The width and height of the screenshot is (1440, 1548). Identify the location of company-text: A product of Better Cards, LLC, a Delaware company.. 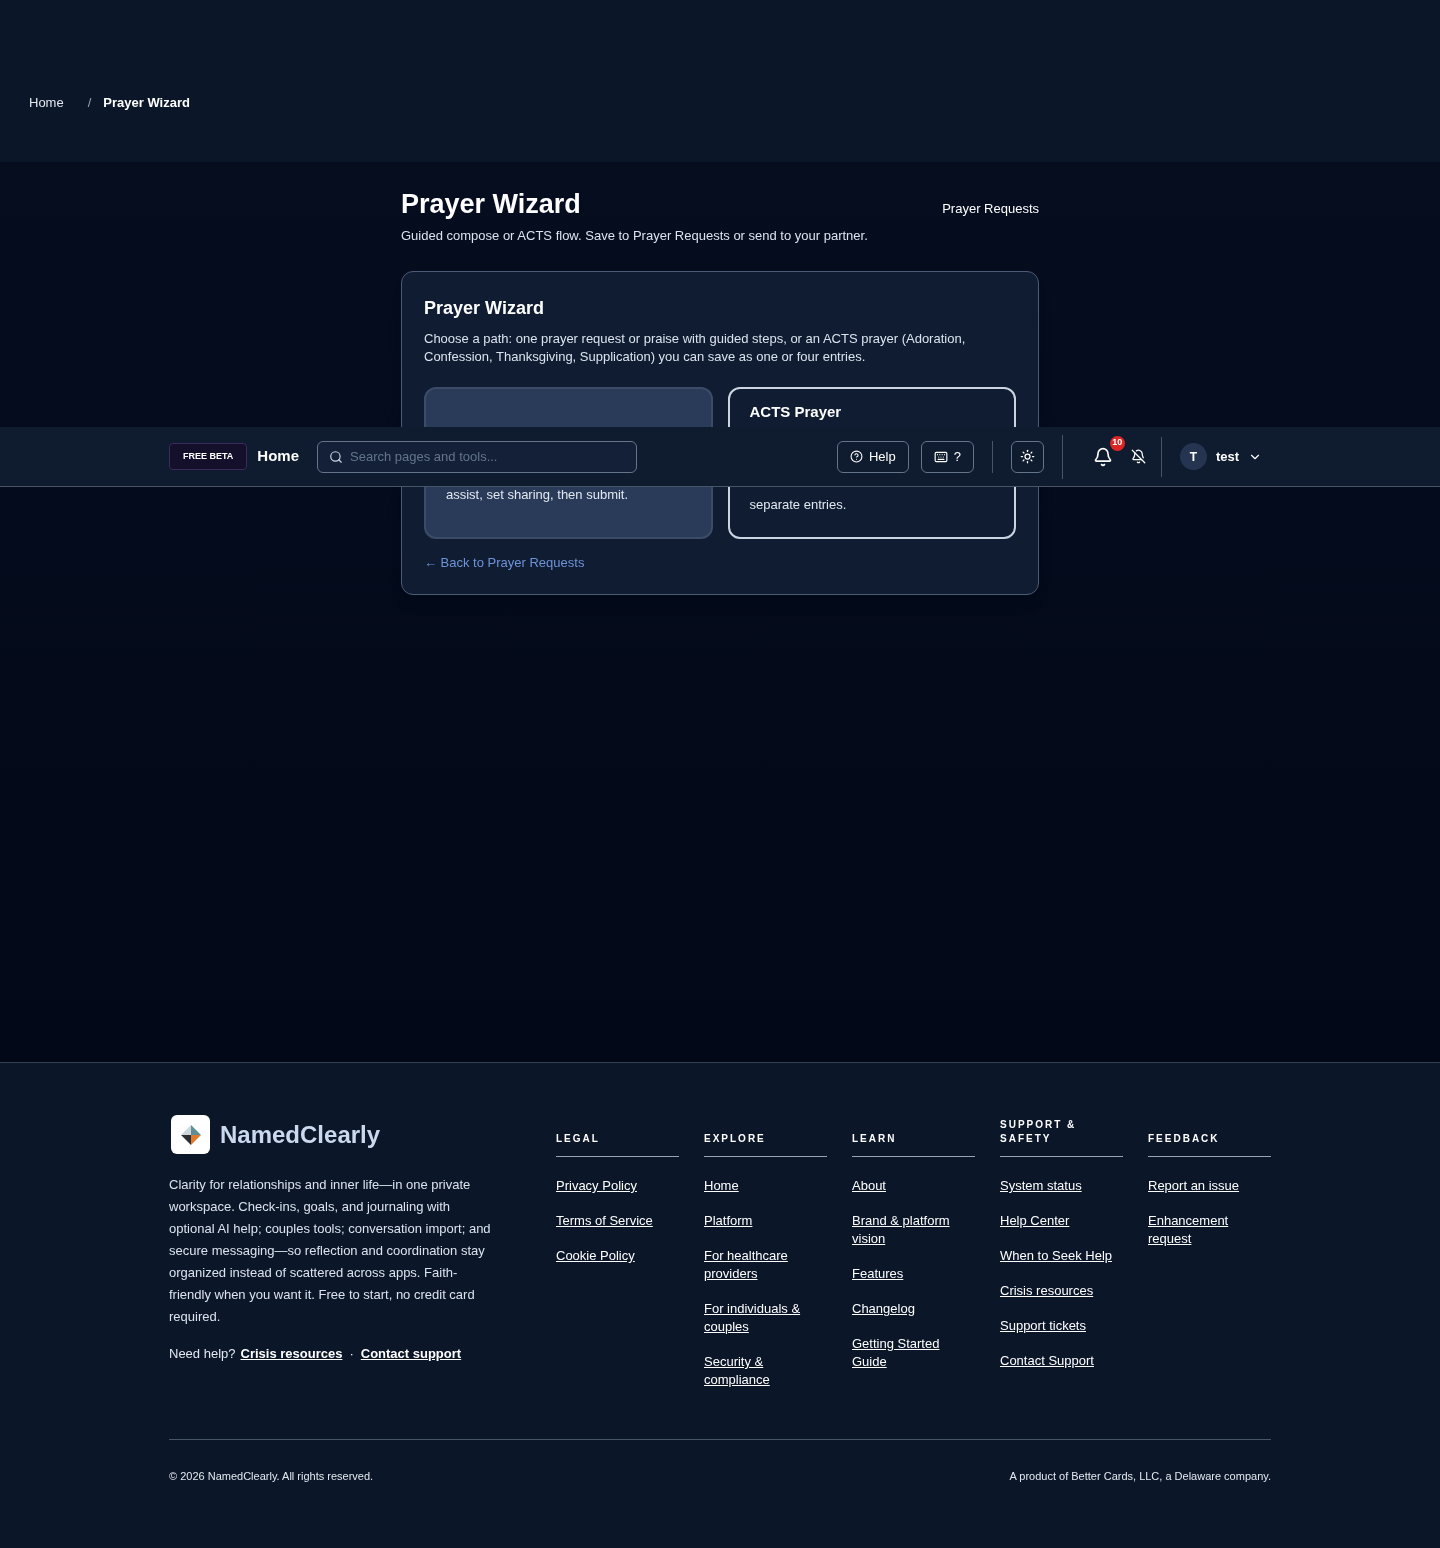
(1140, 1476).